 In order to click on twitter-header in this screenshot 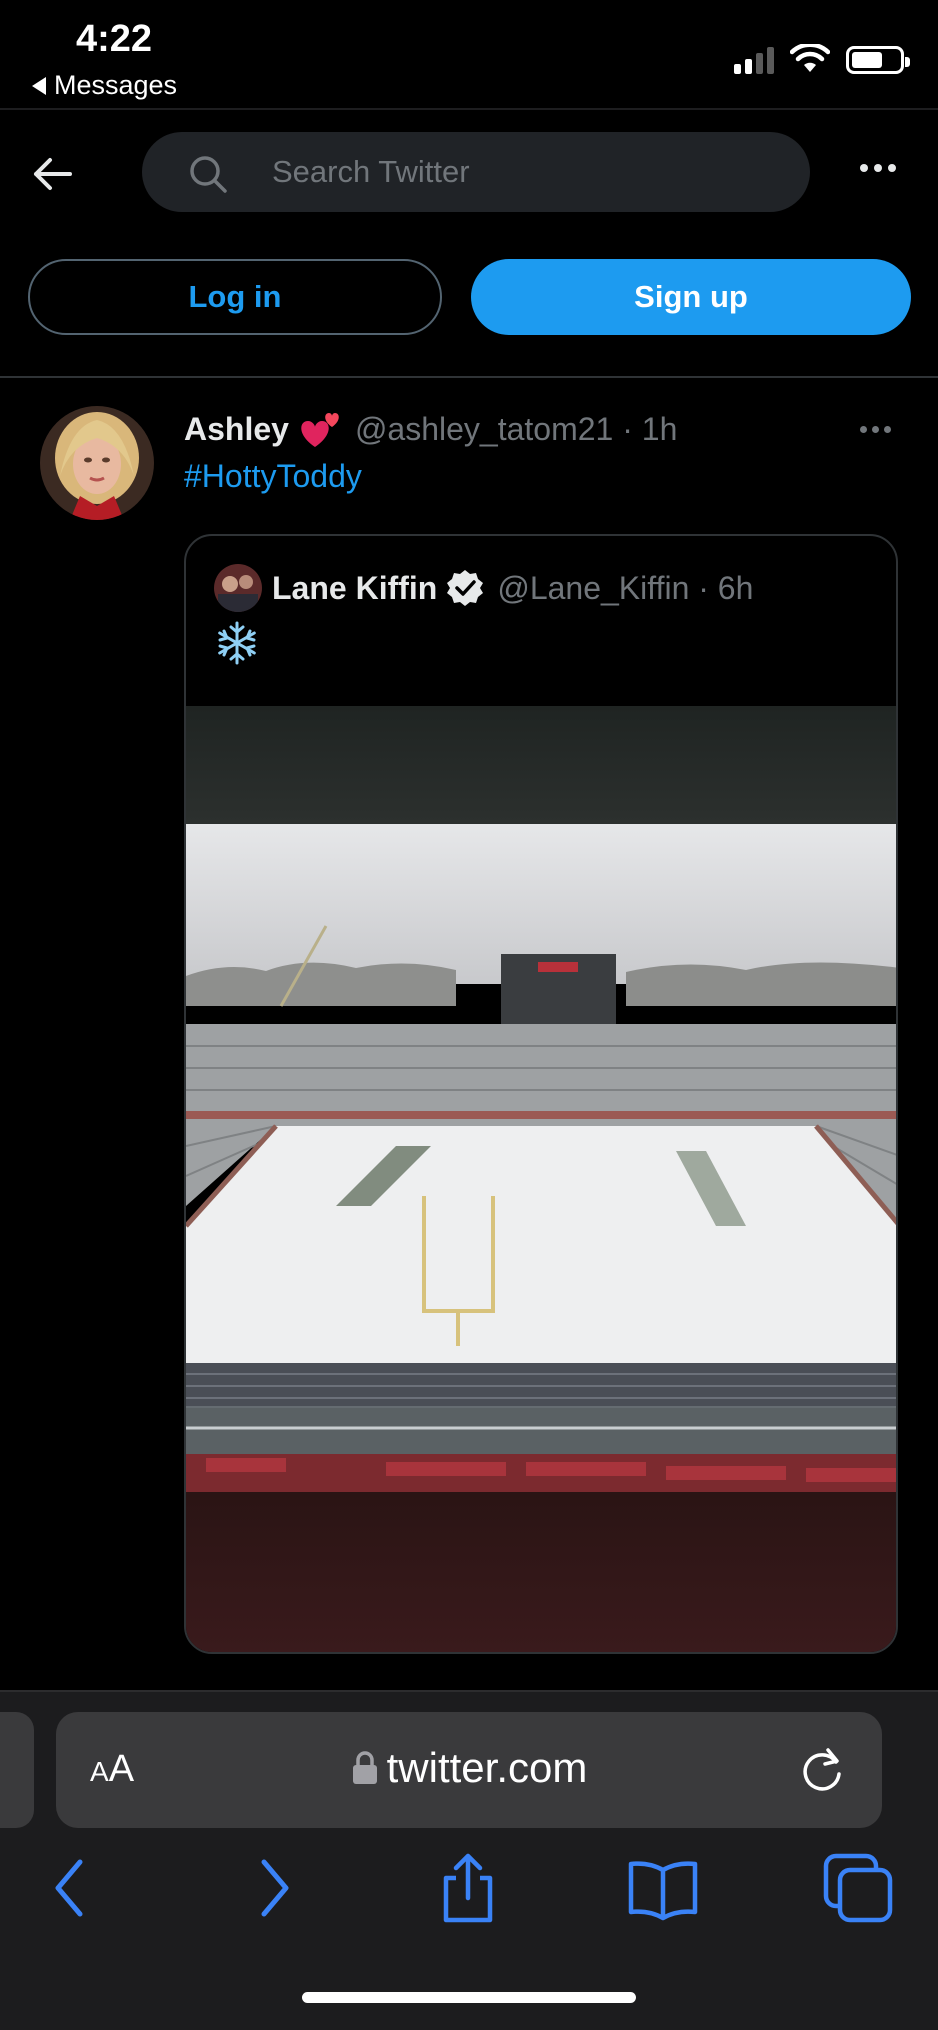, I will do `click(469, 172)`.